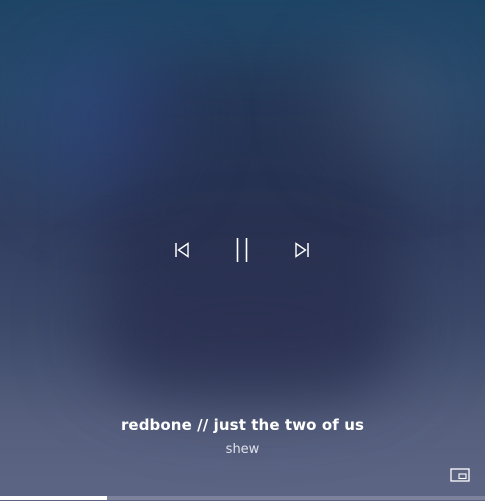 Image resolution: width=485 pixels, height=501 pixels. I want to click on background-blur-blue, so click(105, 120).